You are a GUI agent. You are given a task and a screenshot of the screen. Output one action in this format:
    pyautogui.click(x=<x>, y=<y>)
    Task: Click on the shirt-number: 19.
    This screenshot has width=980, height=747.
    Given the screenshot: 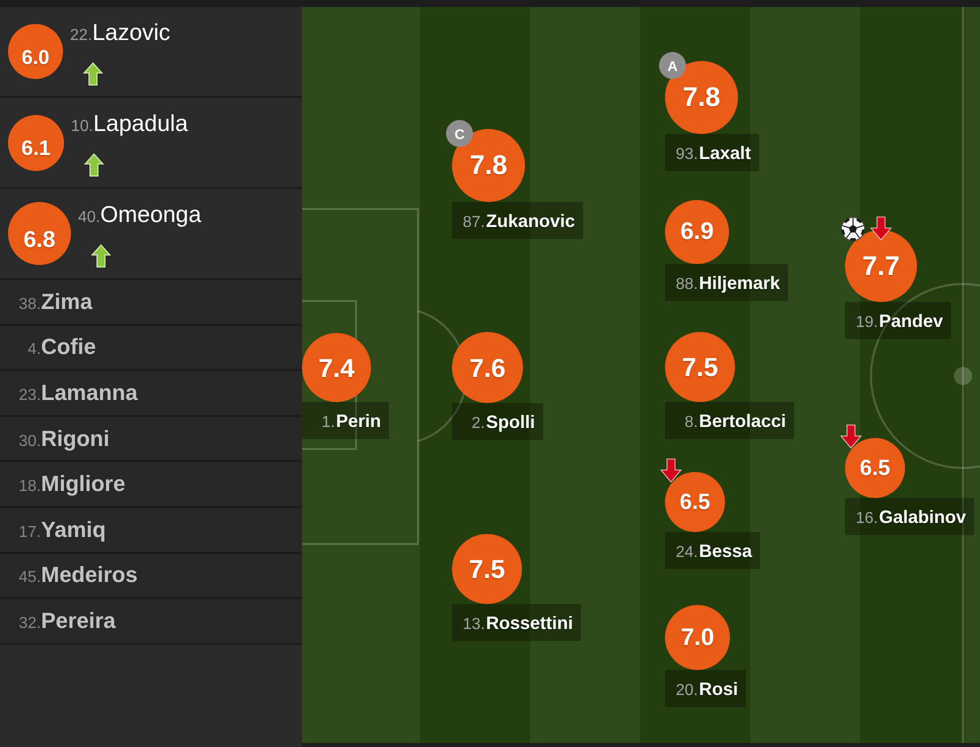 What is the action you would take?
    pyautogui.click(x=866, y=323)
    